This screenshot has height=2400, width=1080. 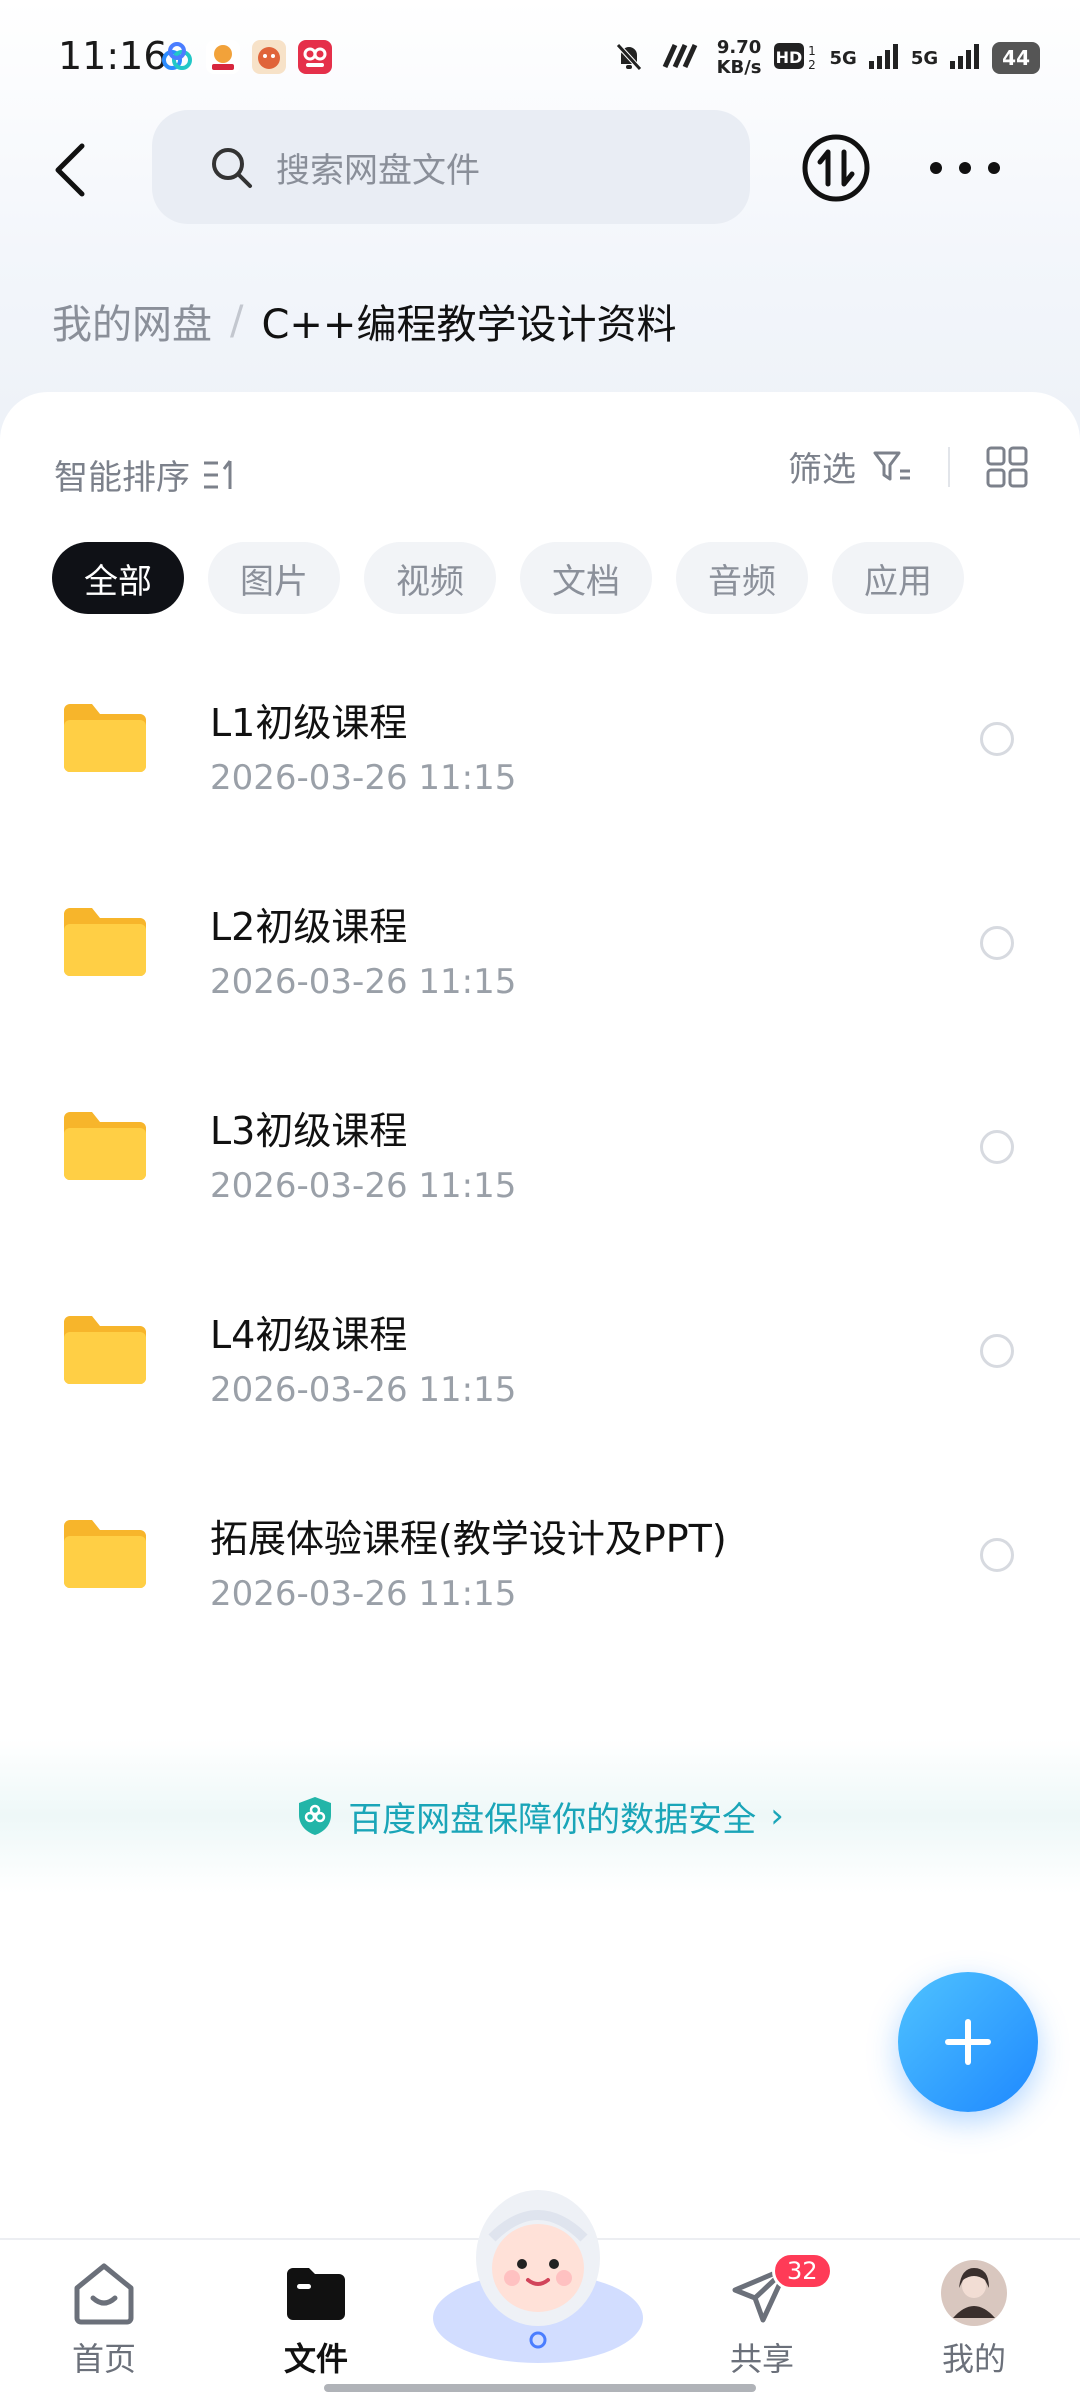 What do you see at coordinates (822, 466) in the screenshot?
I see `filter-label: 筛选` at bounding box center [822, 466].